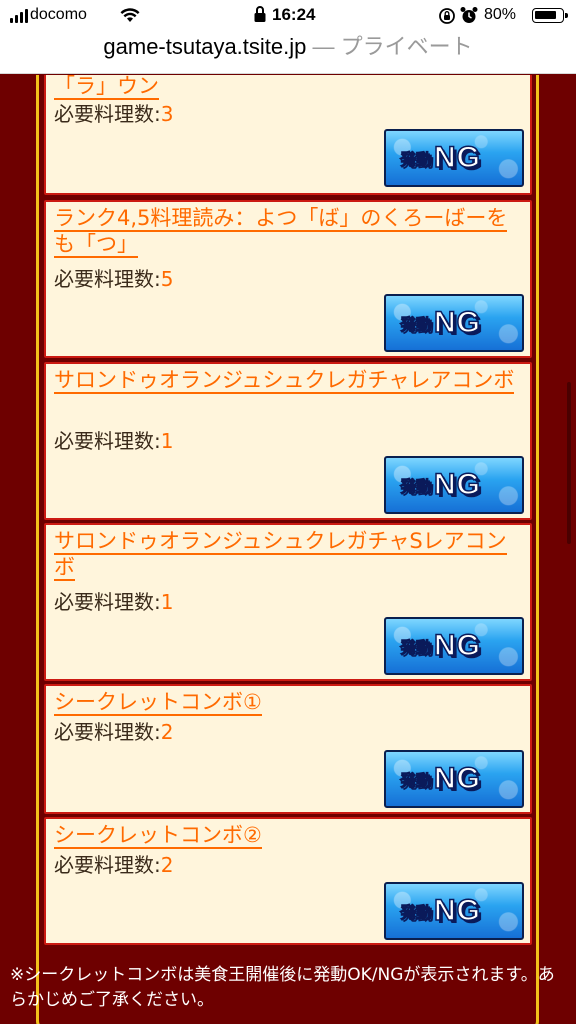 This screenshot has height=1024, width=576. Describe the element at coordinates (288, 602) in the screenshot. I see `combo-card: サロンドゥオランジュシュクレガチャSレアコンボ 必要料理数:1 発動 NG` at that location.